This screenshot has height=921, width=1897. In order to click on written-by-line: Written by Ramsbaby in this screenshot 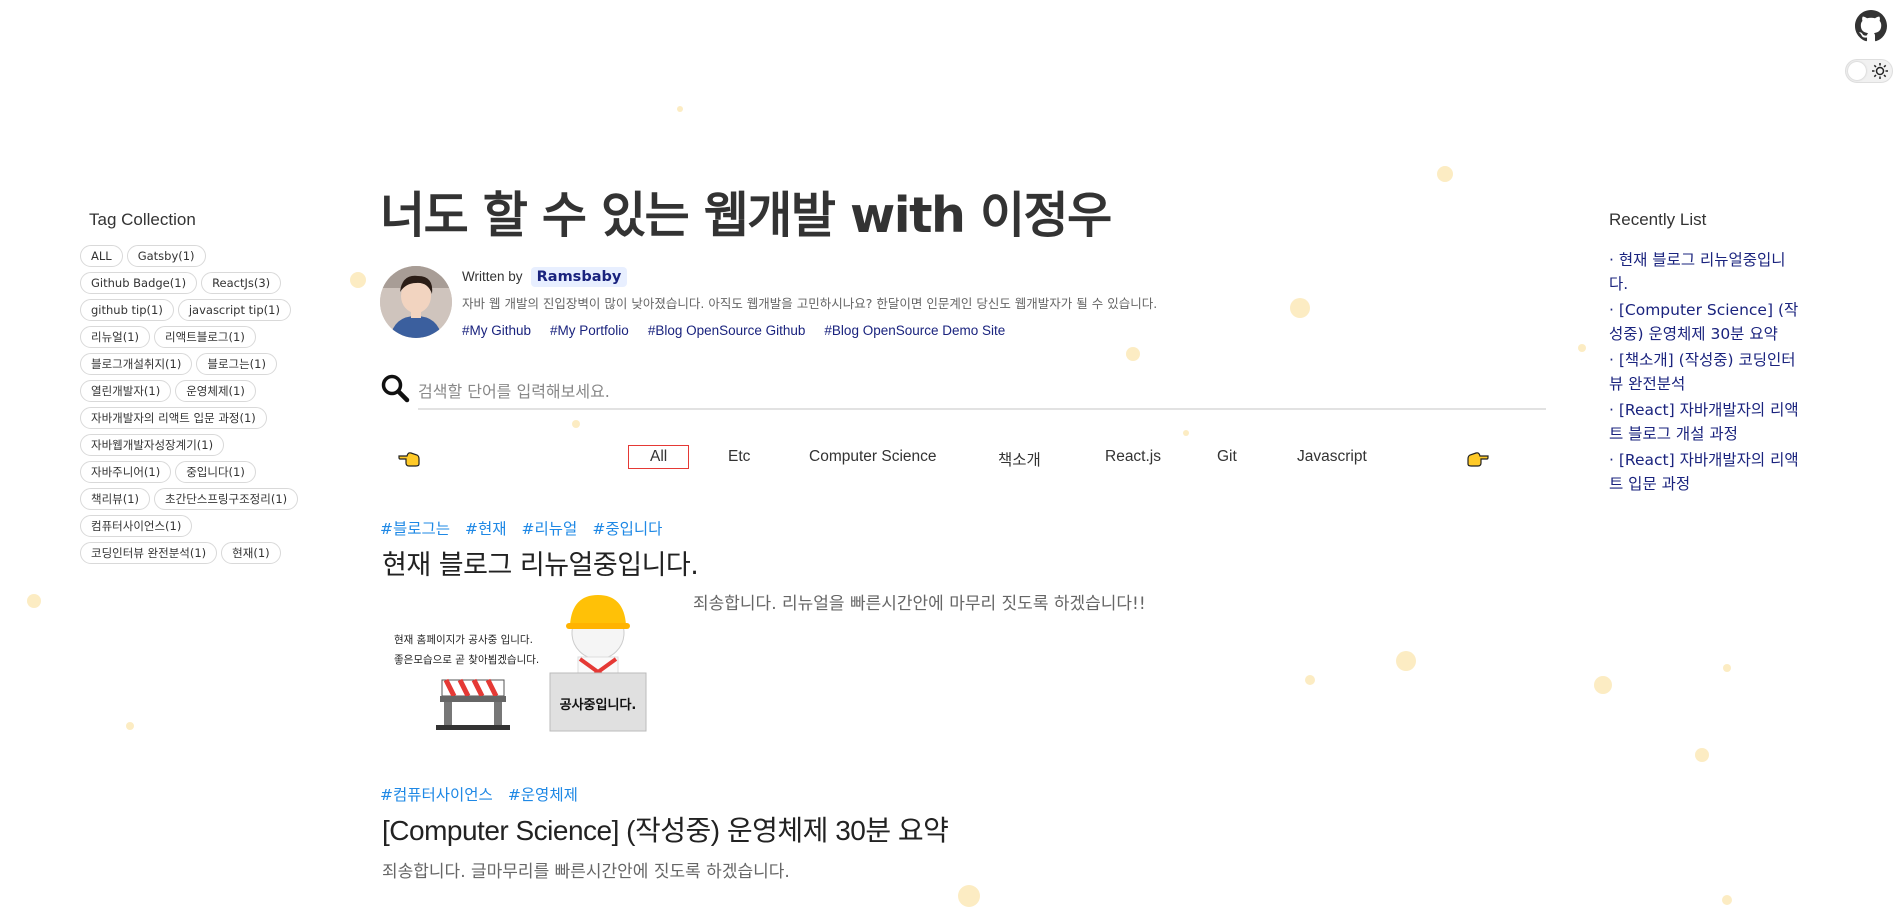, I will do `click(809, 276)`.